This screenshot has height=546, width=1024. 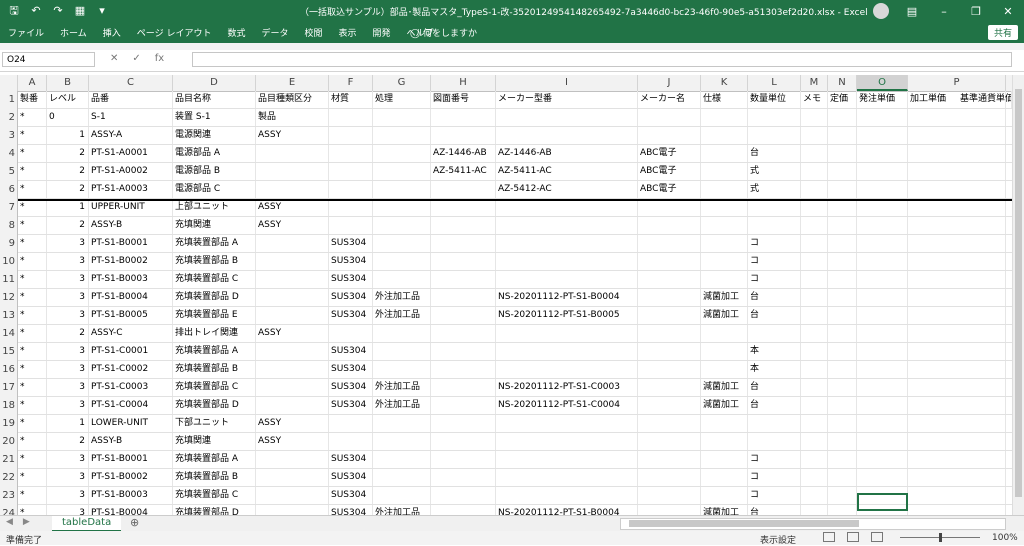 I want to click on normal-view-icon, so click(x=829, y=537).